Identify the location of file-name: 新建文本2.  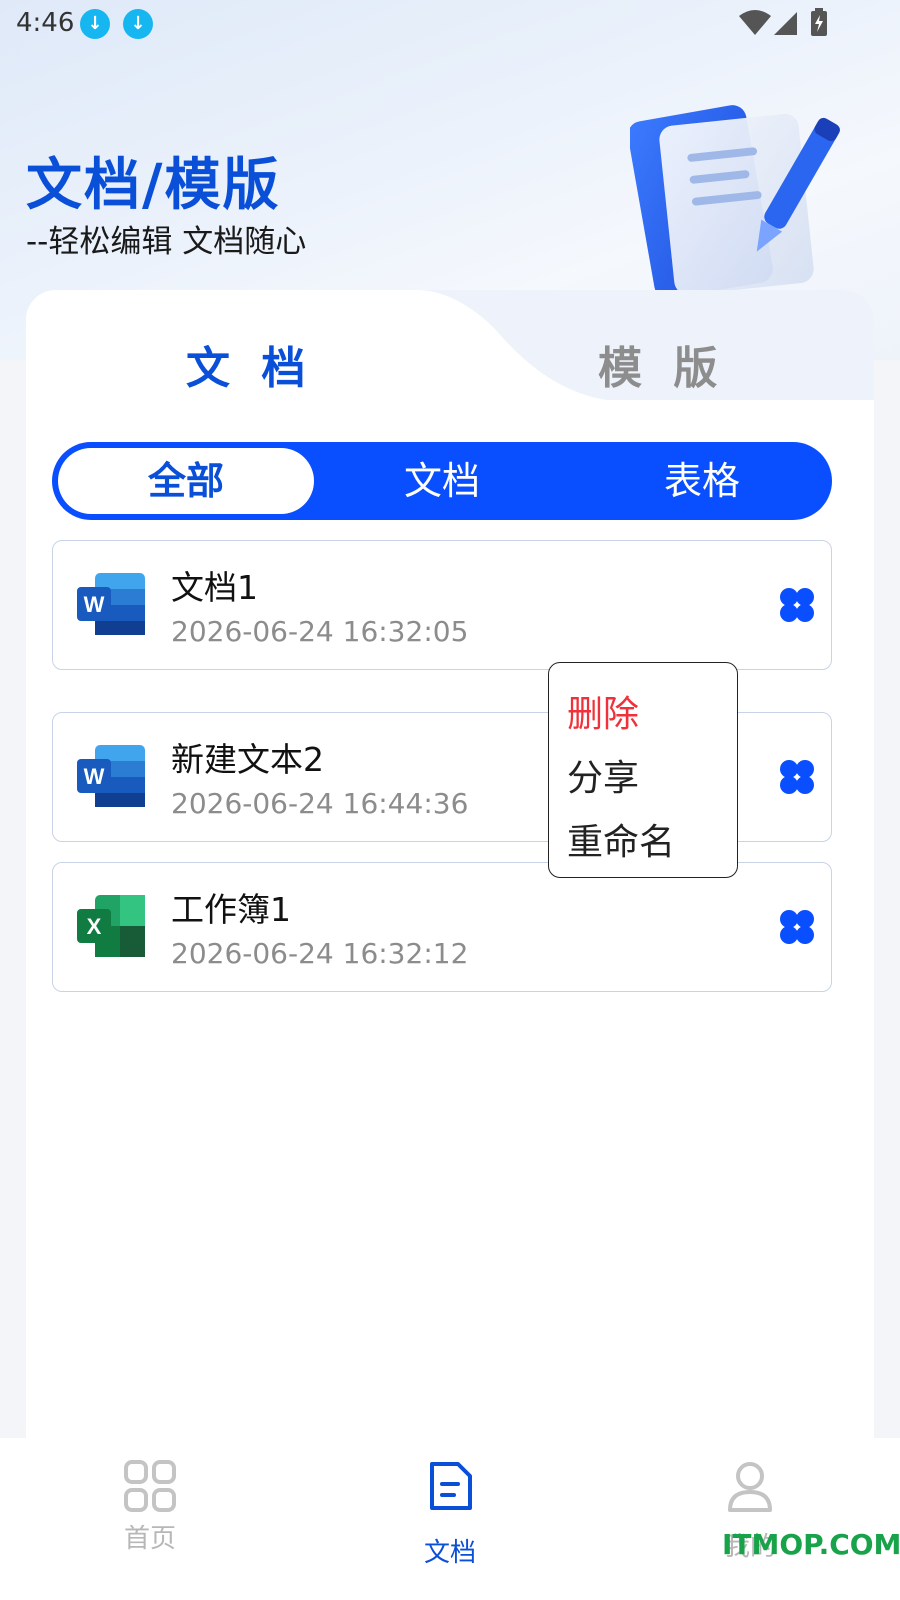
(247, 759).